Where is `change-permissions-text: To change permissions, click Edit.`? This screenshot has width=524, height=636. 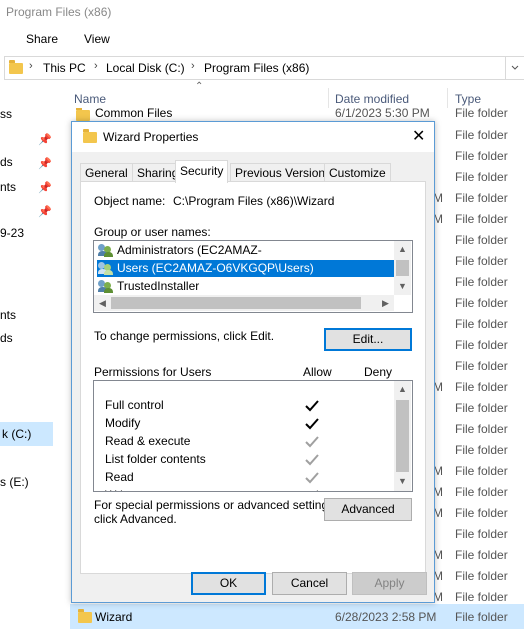
change-permissions-text: To change permissions, click Edit. is located at coordinates (184, 336).